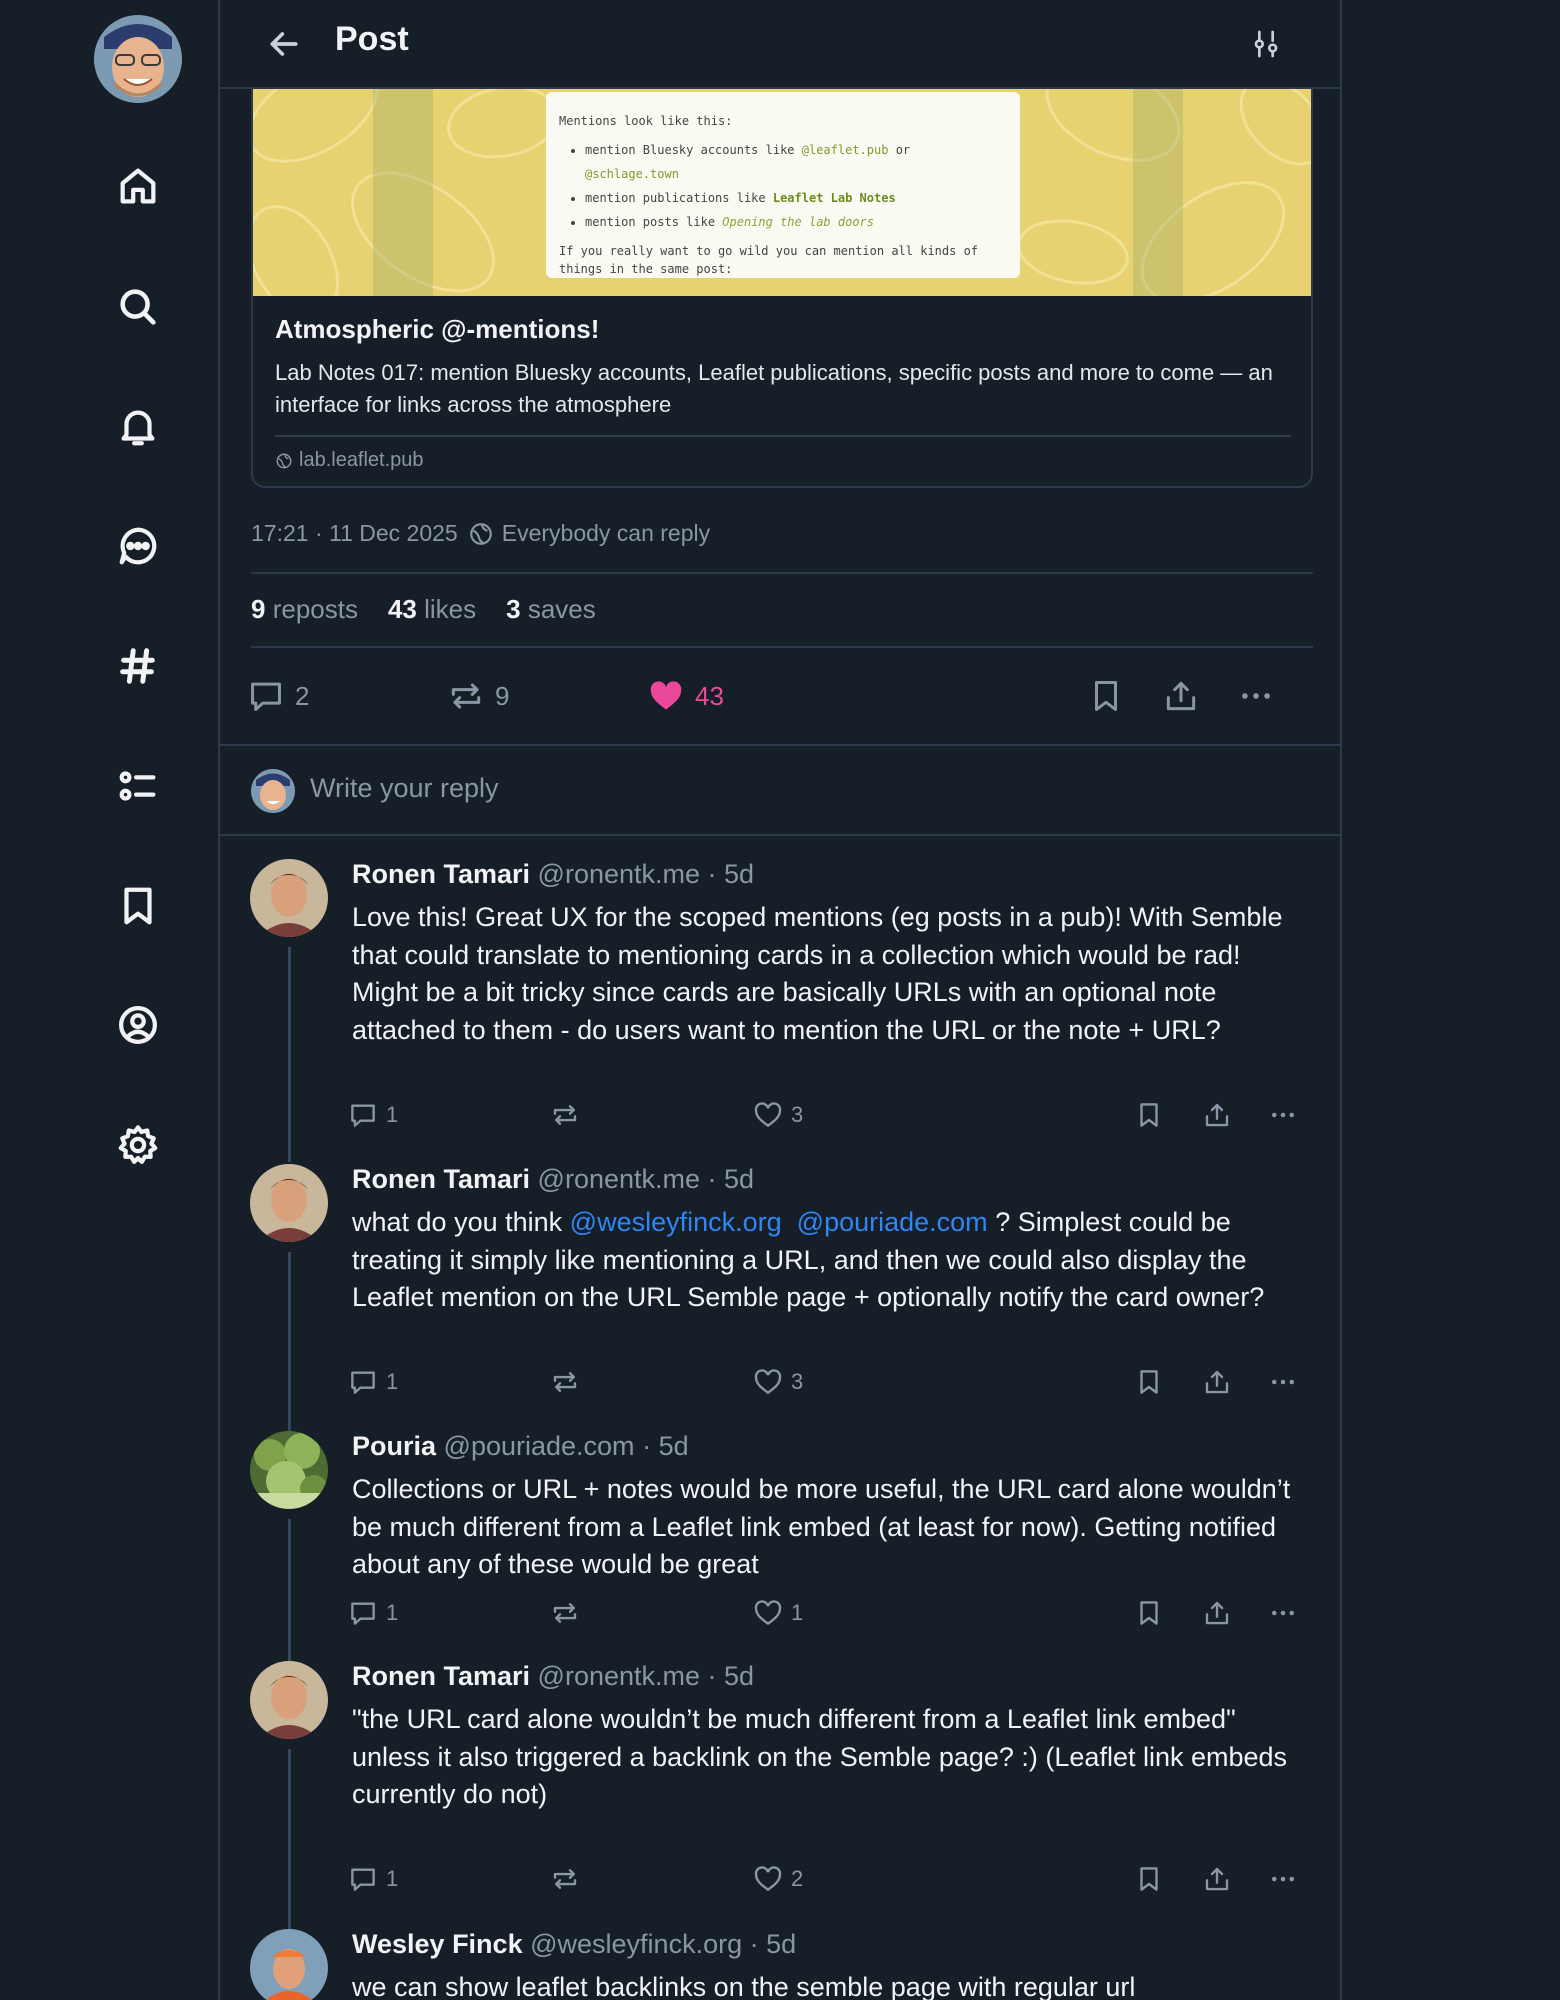 Image resolution: width=1560 pixels, height=2000 pixels. I want to click on reposts-stat: 9 reposts, so click(304, 609).